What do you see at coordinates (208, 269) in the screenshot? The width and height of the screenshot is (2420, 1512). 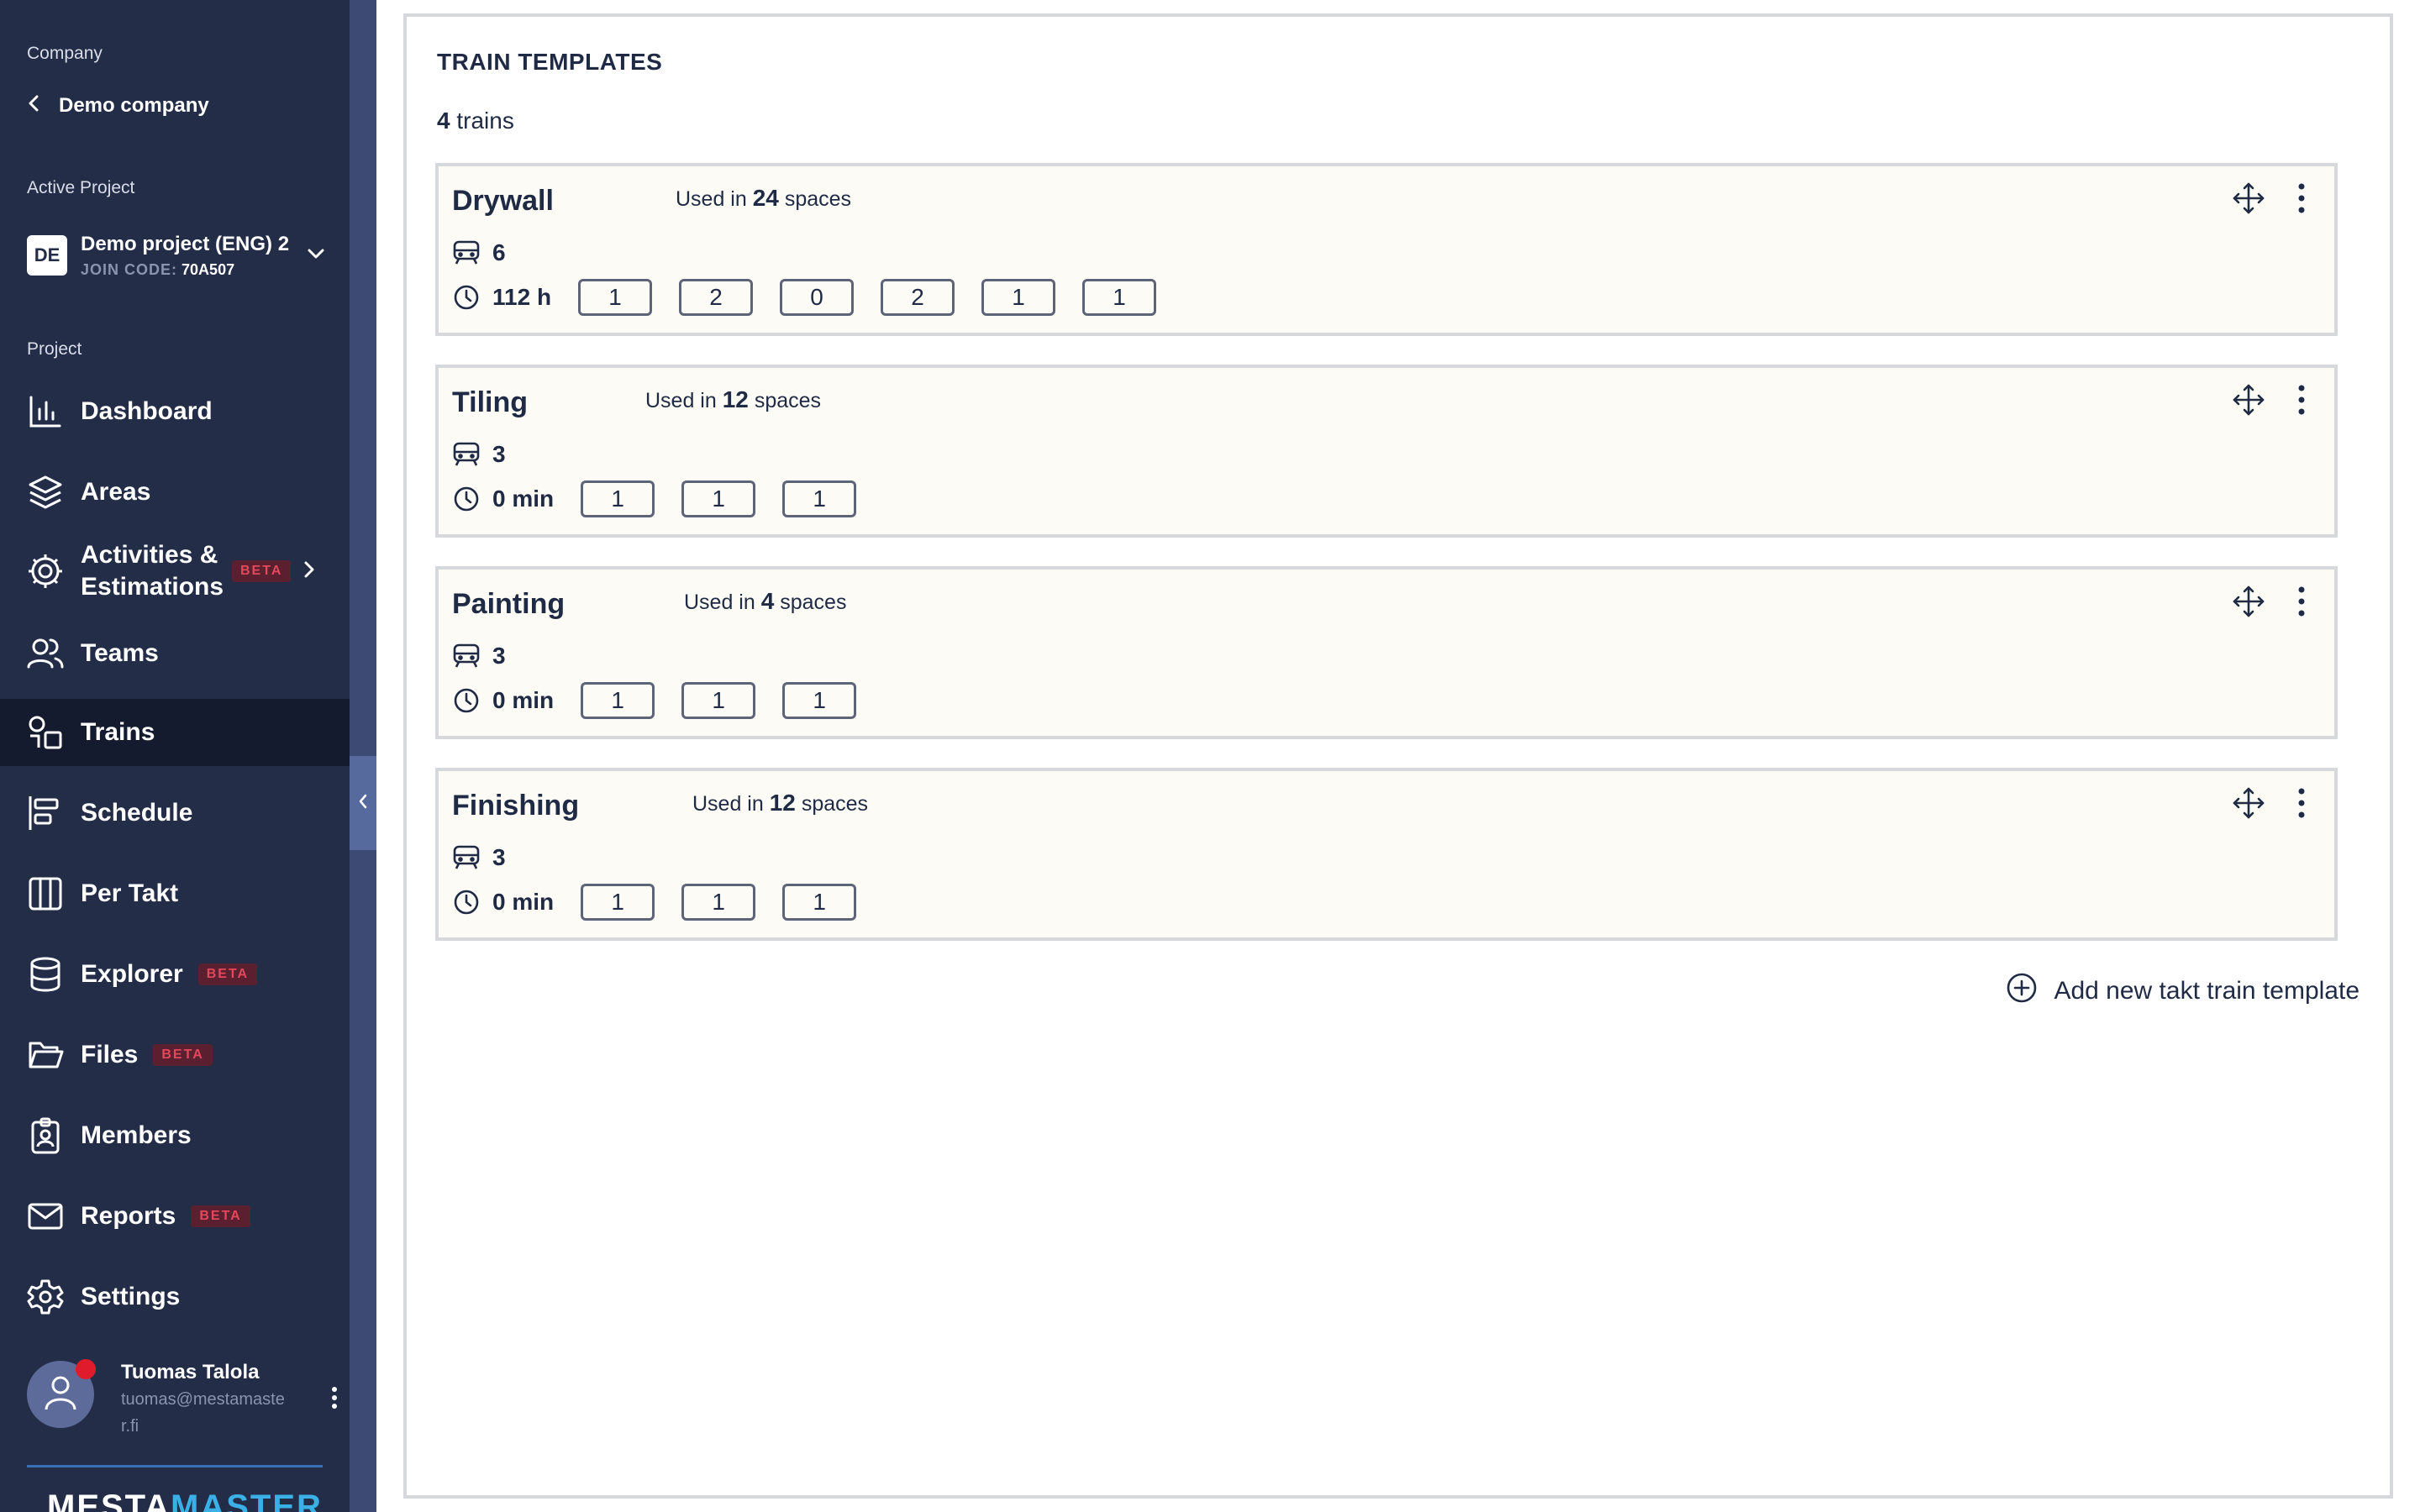 I see `join-code: 70A507` at bounding box center [208, 269].